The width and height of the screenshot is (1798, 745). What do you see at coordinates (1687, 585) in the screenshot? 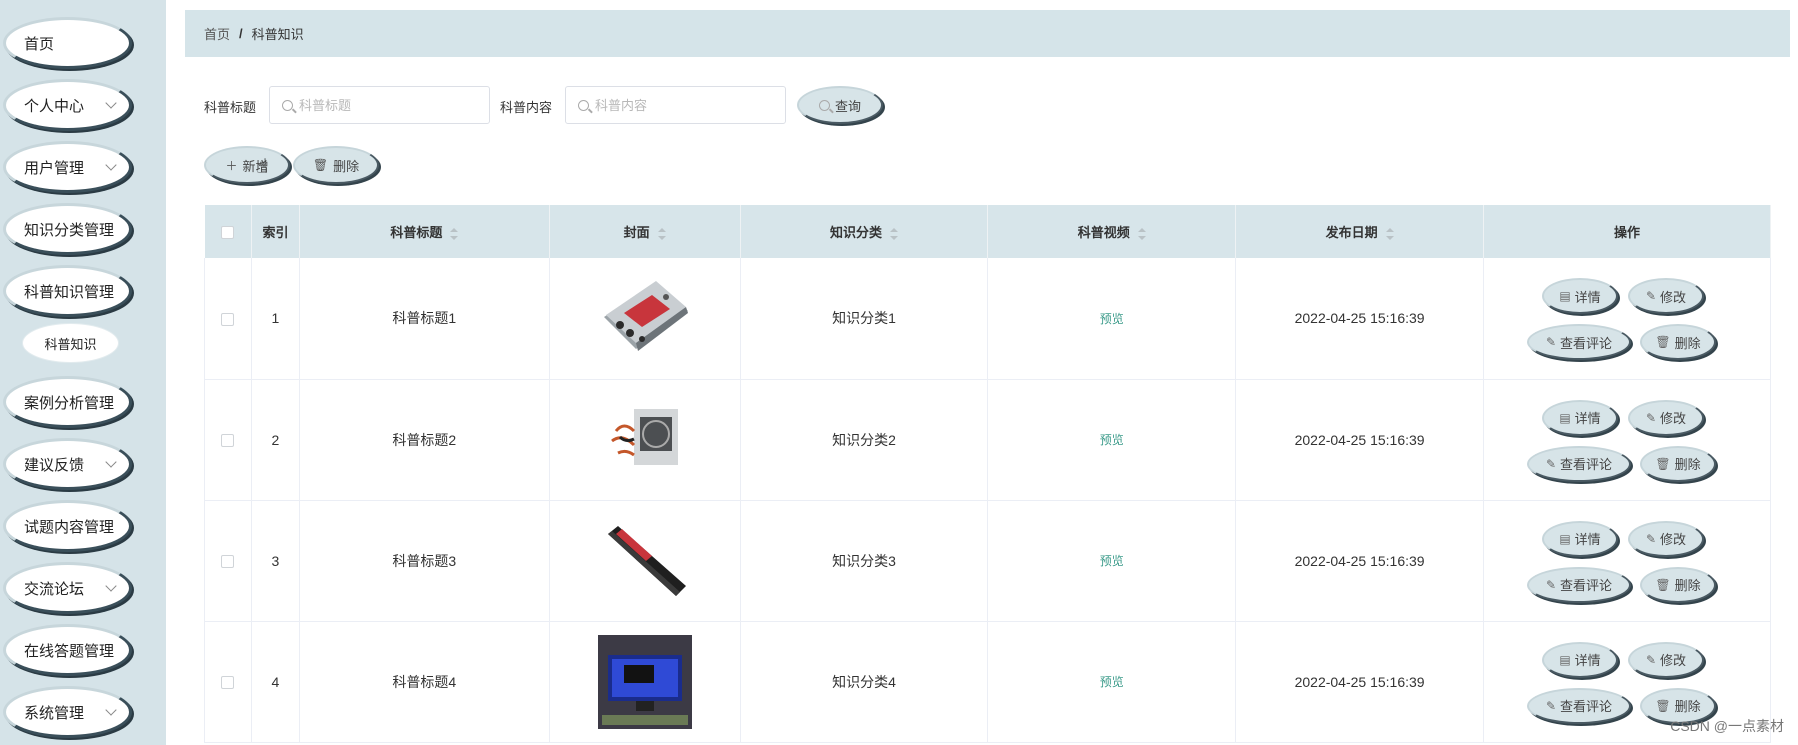
I see `delete-button-label: 删除` at bounding box center [1687, 585].